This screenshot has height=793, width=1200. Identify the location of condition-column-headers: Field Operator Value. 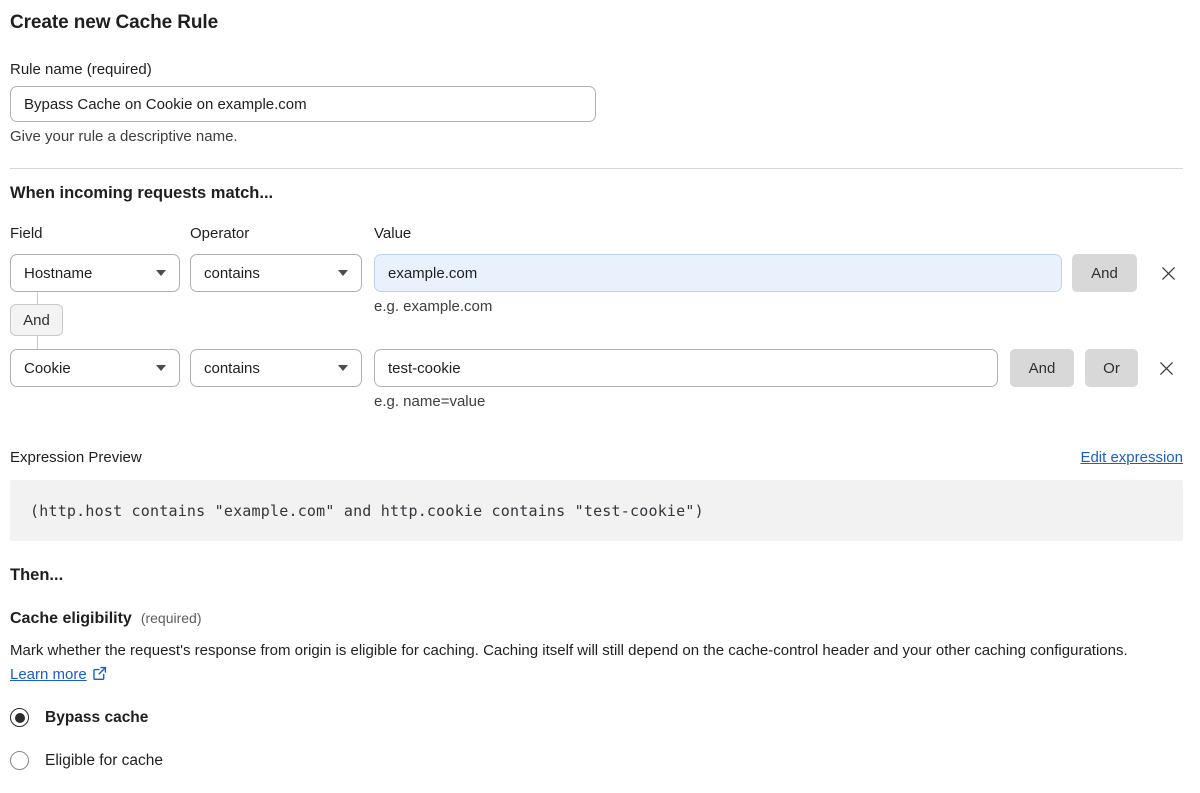
(596, 233).